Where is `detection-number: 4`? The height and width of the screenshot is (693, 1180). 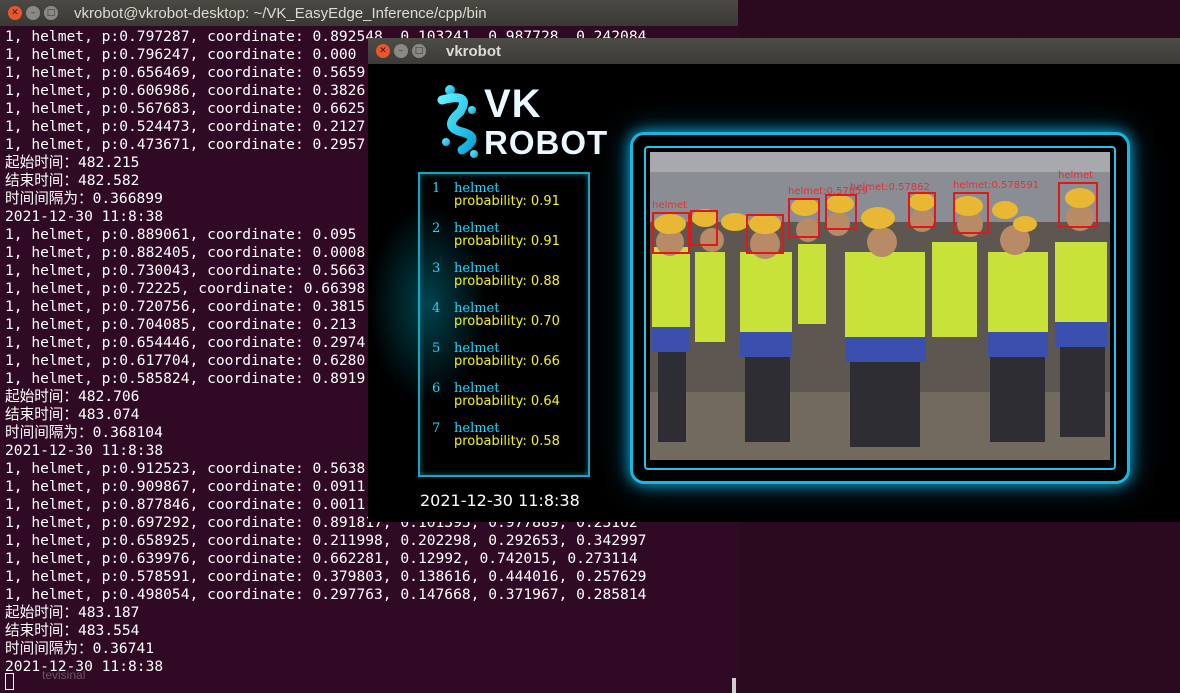
detection-number: 4 is located at coordinates (436, 308).